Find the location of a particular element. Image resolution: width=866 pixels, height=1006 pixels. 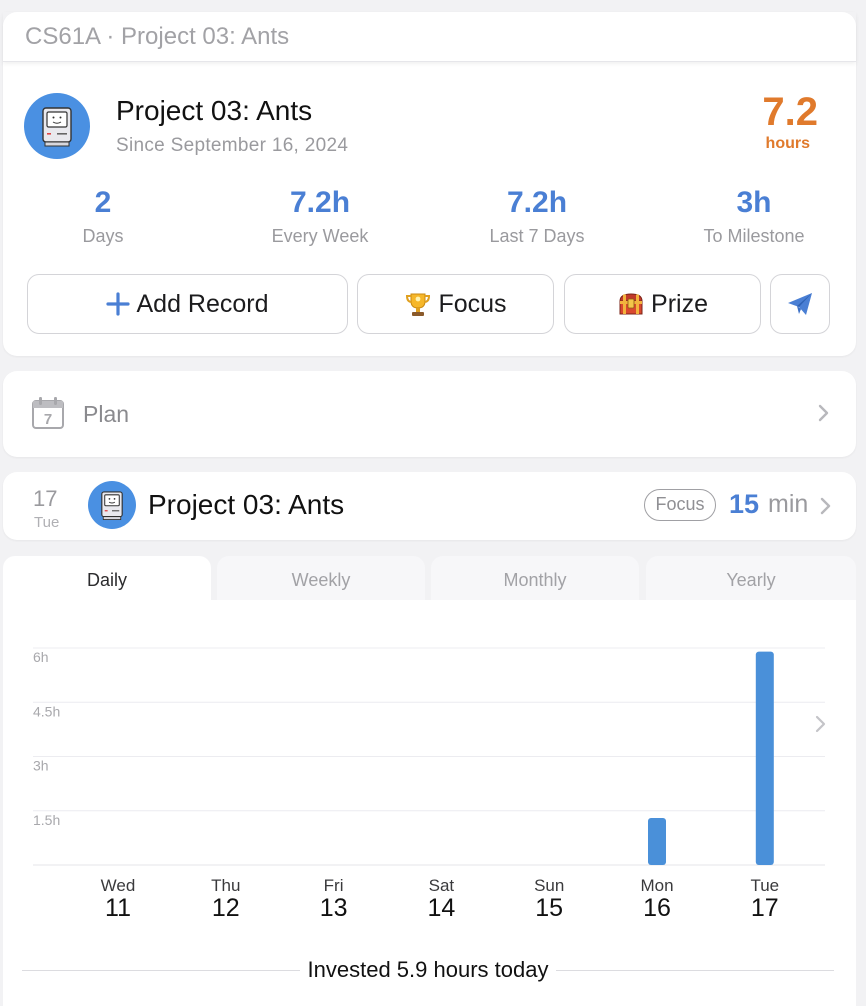

record-duration-value: 15 is located at coordinates (744, 504).